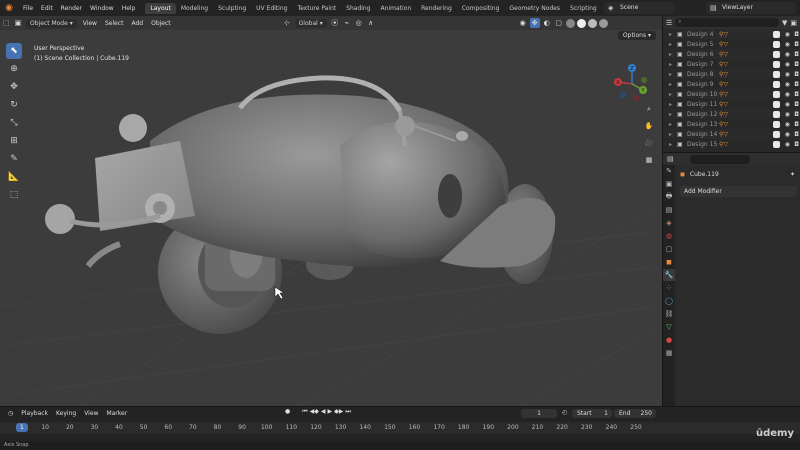 This screenshot has width=800, height=450. What do you see at coordinates (731, 104) in the screenshot?
I see `outliner-row: ▸ ▣ Design 11 ⚲▽ ◉ ◘` at bounding box center [731, 104].